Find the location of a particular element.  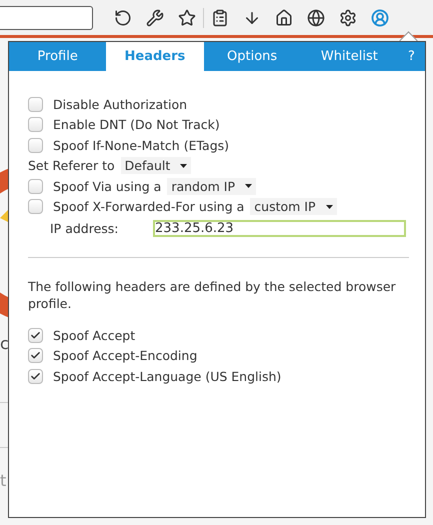

dropdown: Default is located at coordinates (156, 165).